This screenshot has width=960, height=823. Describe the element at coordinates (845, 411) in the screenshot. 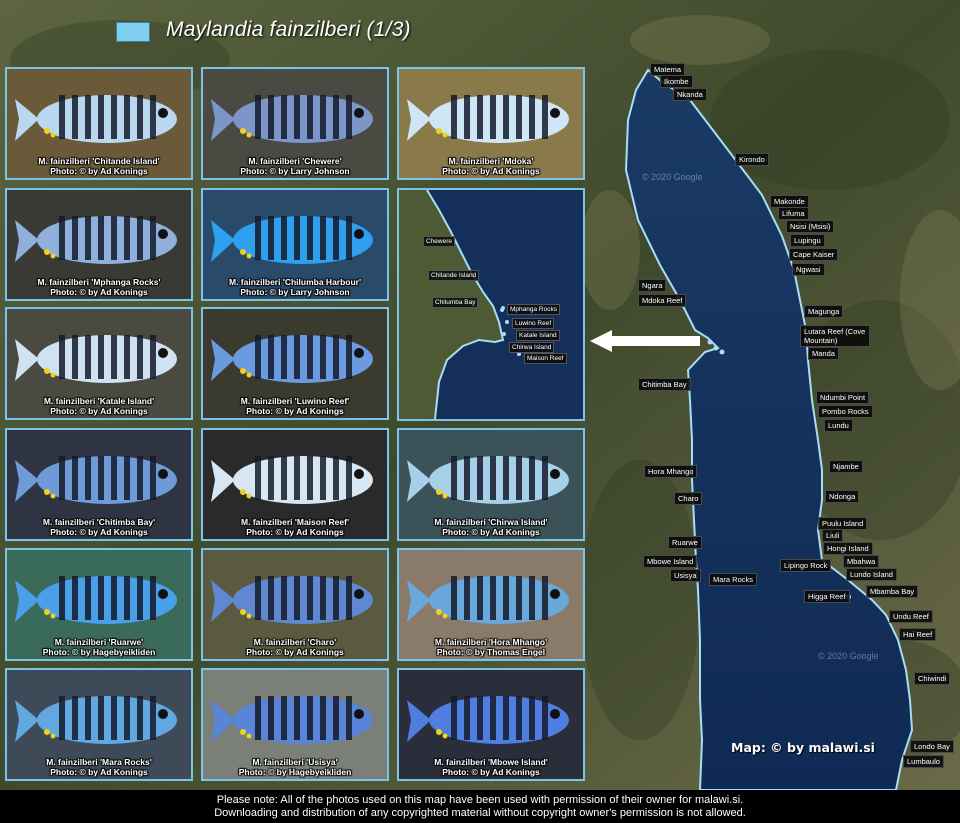

I see `place-label: Pombo Rocks` at that location.